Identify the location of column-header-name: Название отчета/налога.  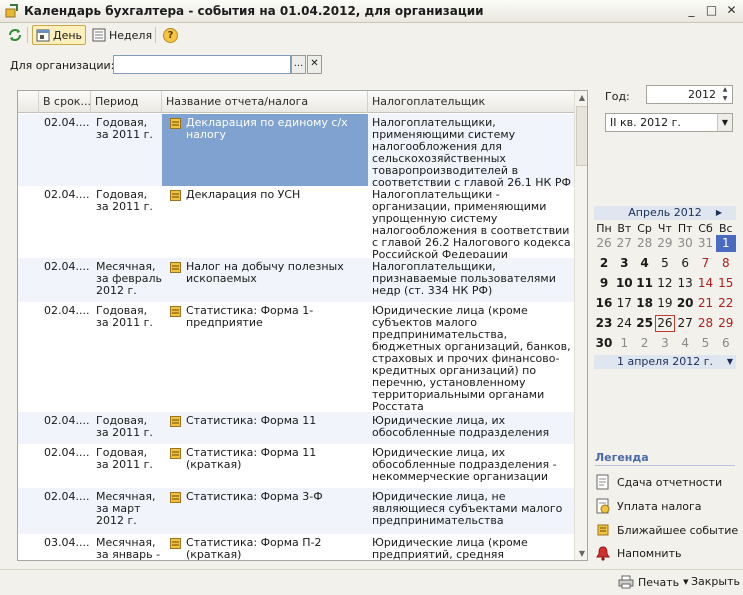
(264, 102).